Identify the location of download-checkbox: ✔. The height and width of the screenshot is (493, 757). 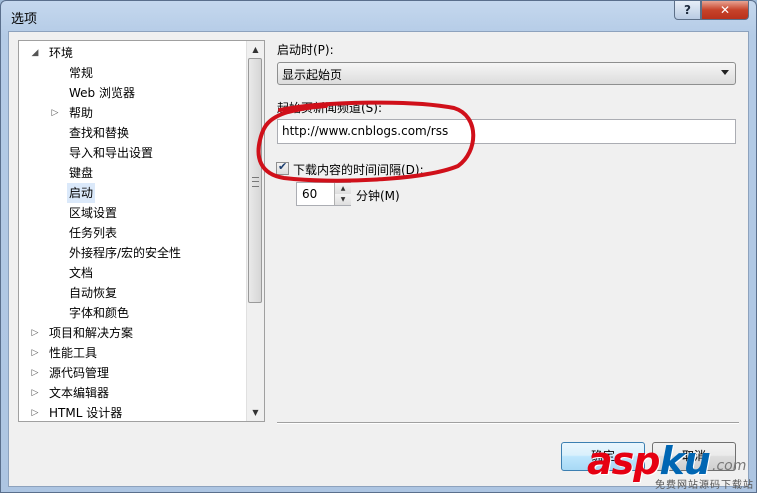
(282, 167).